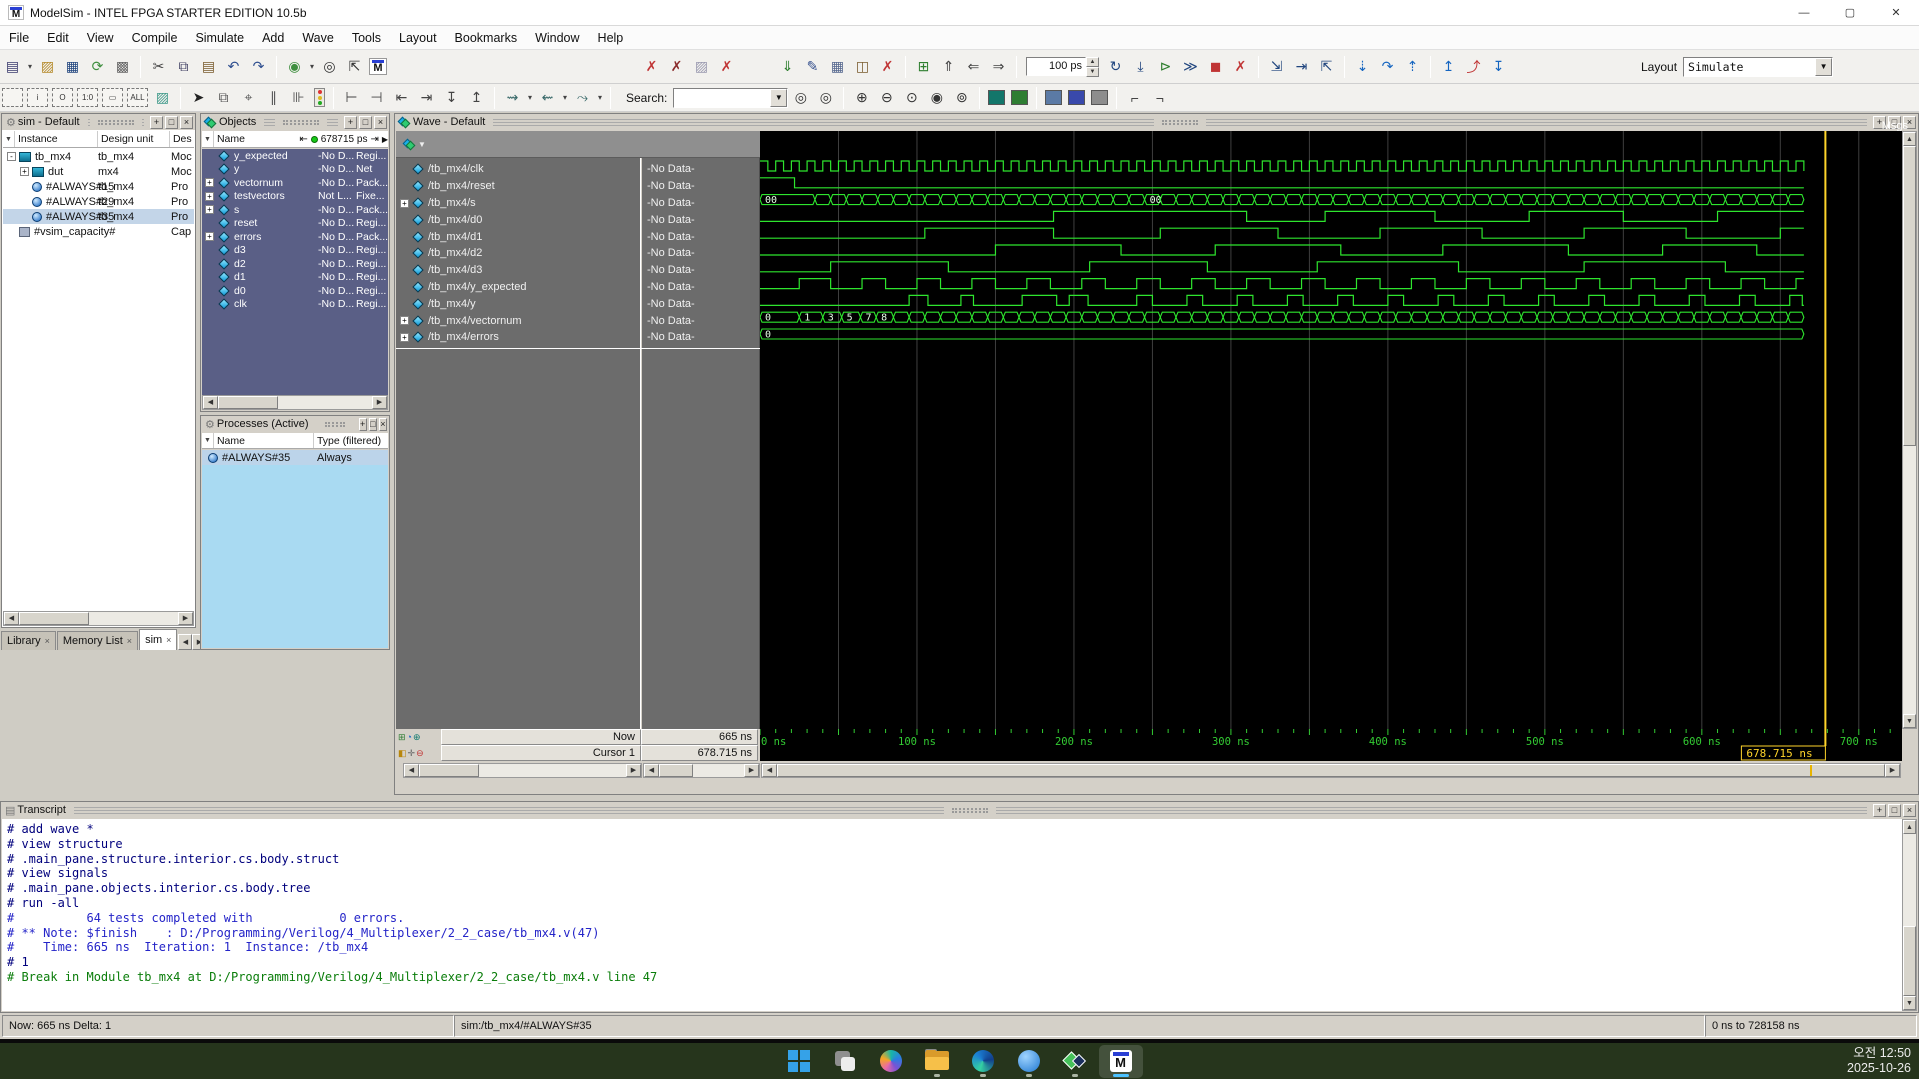 The width and height of the screenshot is (1919, 1079). What do you see at coordinates (1473, 67) in the screenshot?
I see `expand-time-icon: ⤴` at bounding box center [1473, 67].